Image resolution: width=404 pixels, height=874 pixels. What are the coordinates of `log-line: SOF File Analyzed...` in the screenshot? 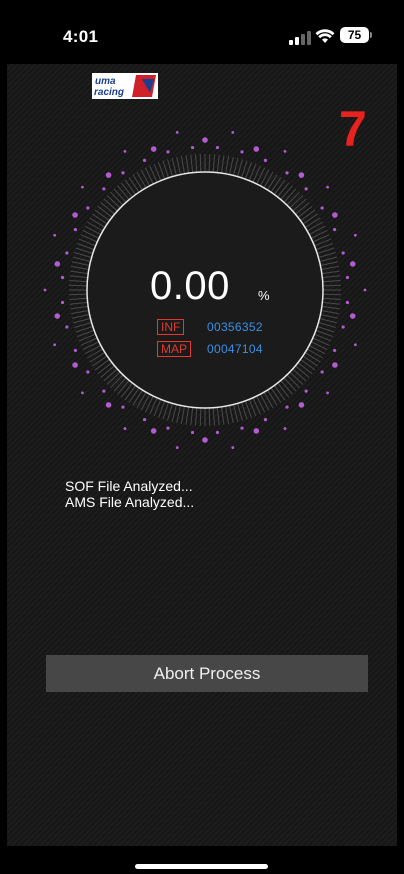 It's located at (129, 486).